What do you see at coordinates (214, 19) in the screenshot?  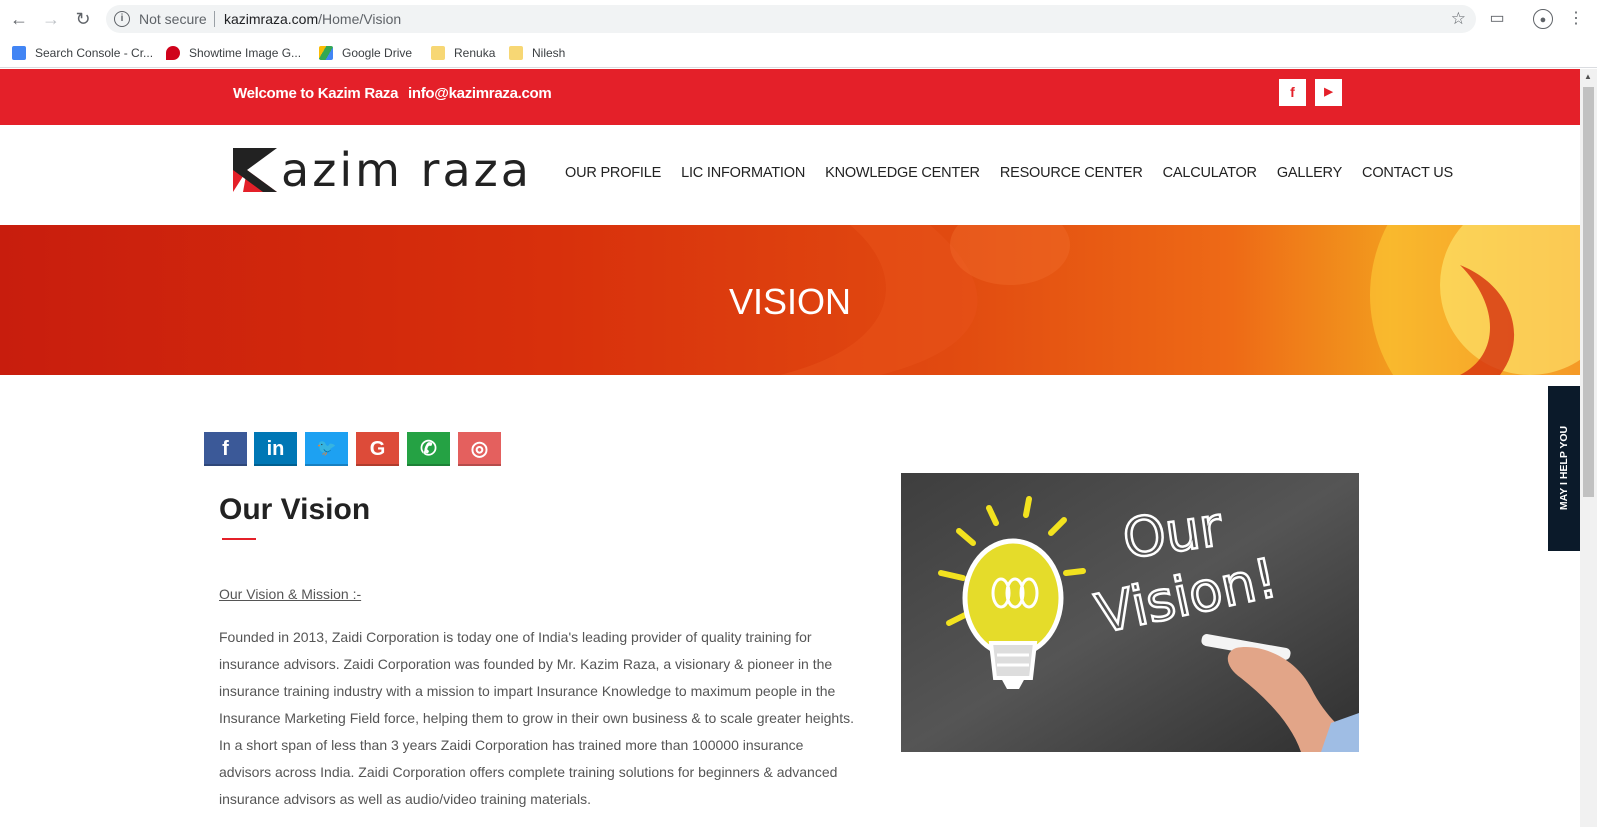 I see `divider` at bounding box center [214, 19].